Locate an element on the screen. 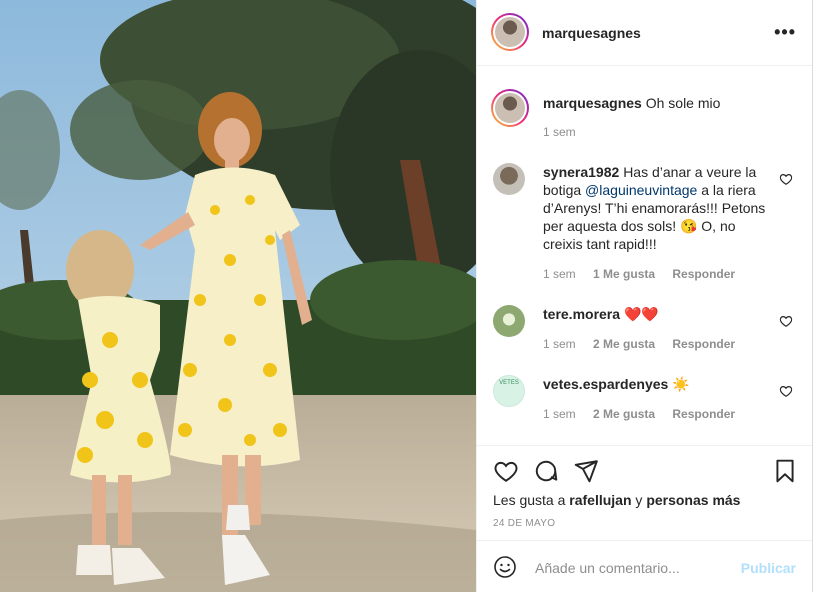  more-horizontal-icon: ••• is located at coordinates (785, 32).